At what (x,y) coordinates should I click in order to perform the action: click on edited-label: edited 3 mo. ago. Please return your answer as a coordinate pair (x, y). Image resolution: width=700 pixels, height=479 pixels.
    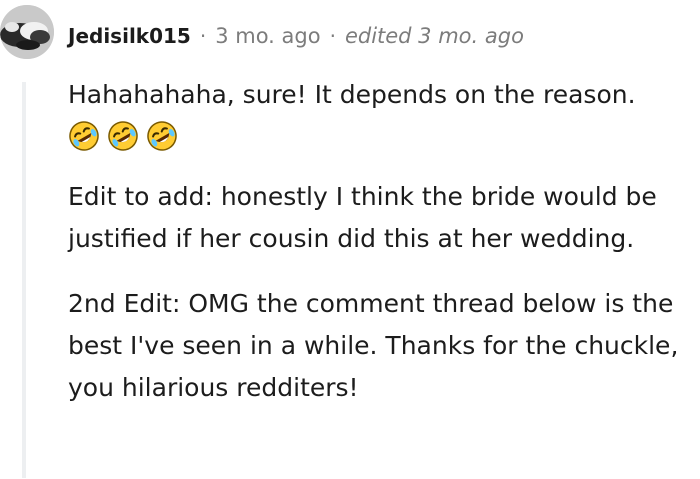
    Looking at the image, I should click on (434, 36).